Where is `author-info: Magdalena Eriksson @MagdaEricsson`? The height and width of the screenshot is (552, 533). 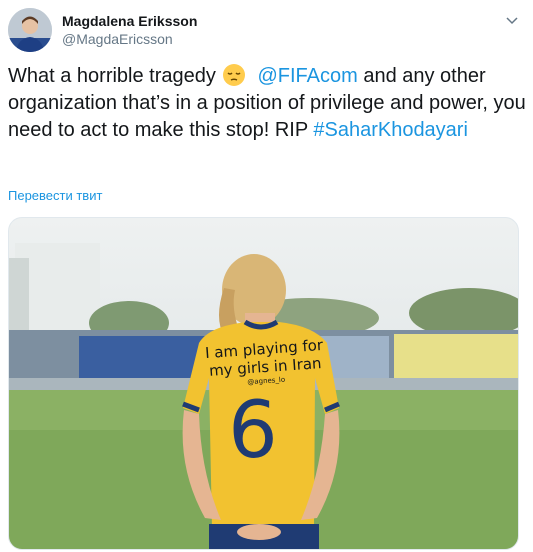
author-info: Magdalena Eriksson @MagdaEricsson is located at coordinates (129, 30).